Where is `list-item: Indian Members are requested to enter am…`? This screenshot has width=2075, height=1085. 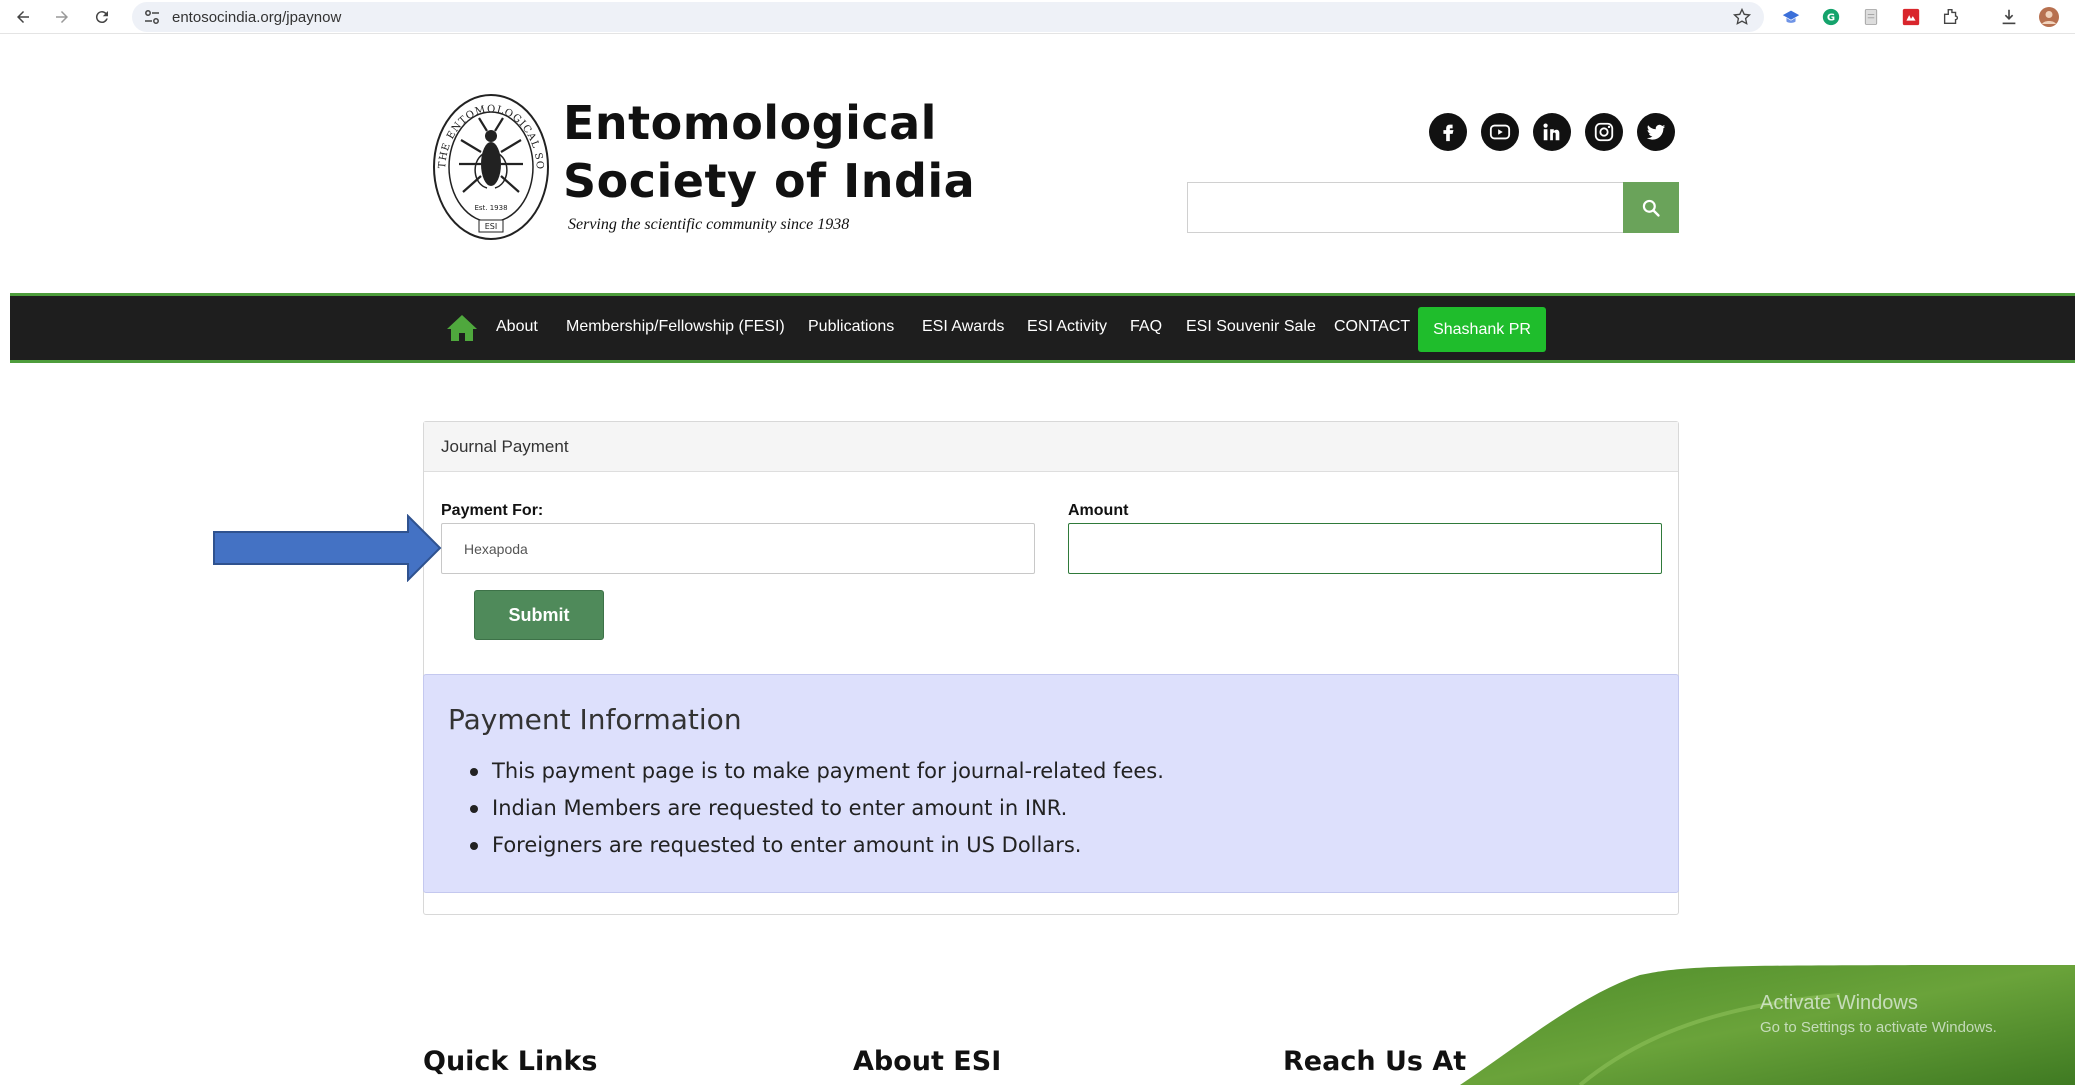
list-item: Indian Members are requested to enter am… is located at coordinates (817, 808).